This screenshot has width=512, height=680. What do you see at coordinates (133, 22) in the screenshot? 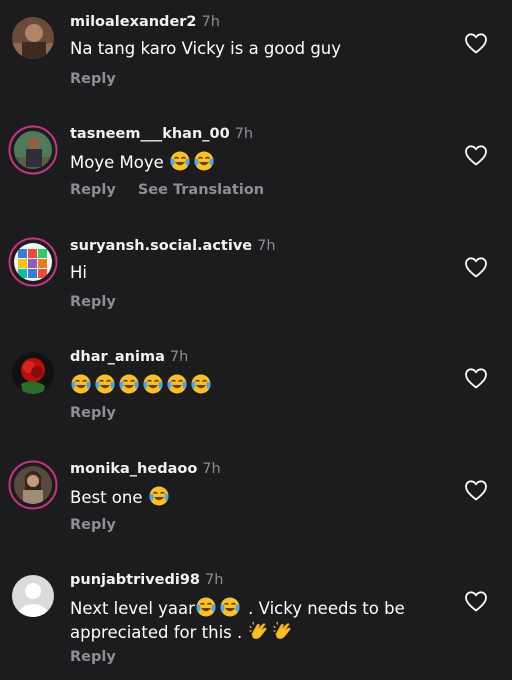
I see `username-link: miloalexander2` at bounding box center [133, 22].